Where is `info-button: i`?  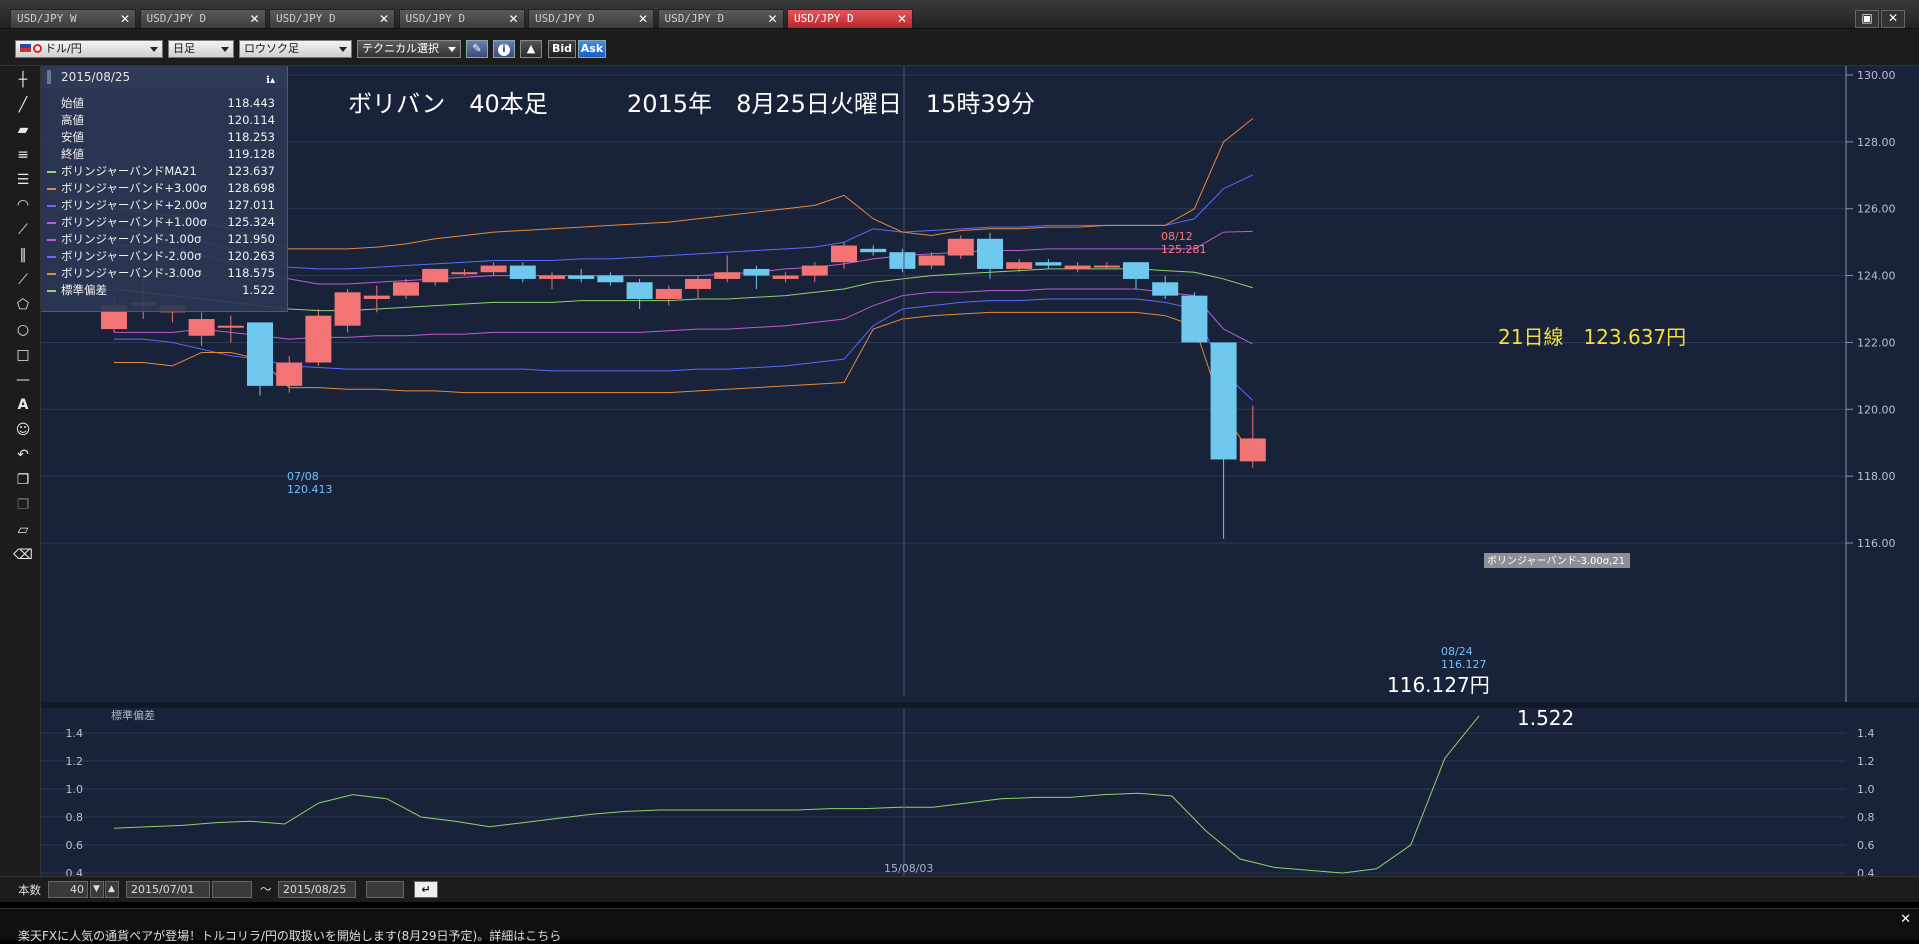
info-button: i is located at coordinates (504, 49).